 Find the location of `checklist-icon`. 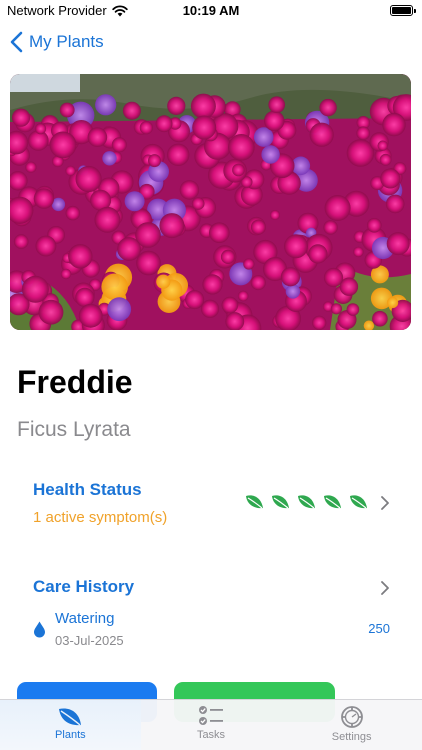

checklist-icon is located at coordinates (211, 715).